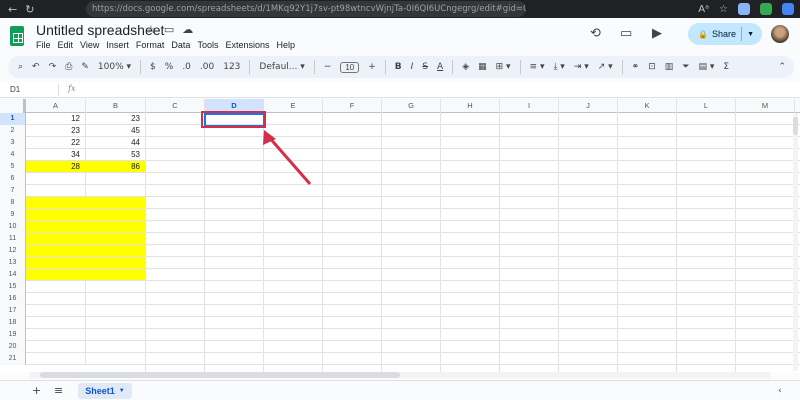  What do you see at coordinates (56, 130) in the screenshot?
I see `cell-a: 23` at bounding box center [56, 130].